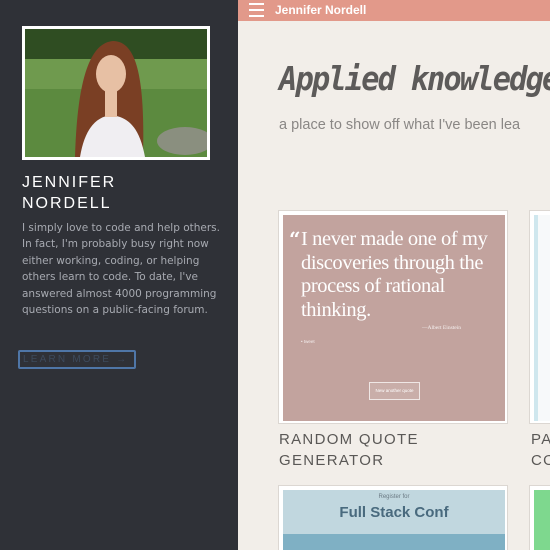 This screenshot has width=550, height=550. Describe the element at coordinates (308, 341) in the screenshot. I see `thumbnail-tweet-link: • tweet` at that location.